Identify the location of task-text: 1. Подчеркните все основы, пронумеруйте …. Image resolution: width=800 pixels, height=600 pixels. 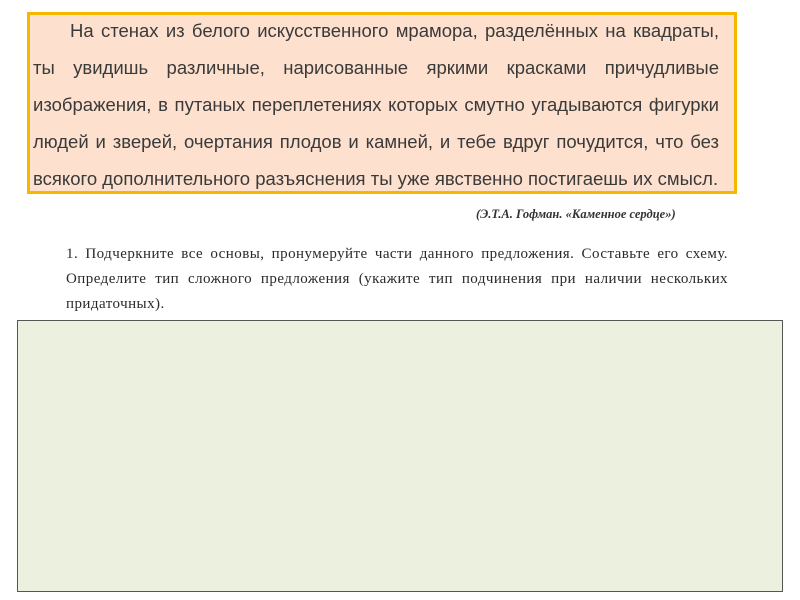
(397, 279).